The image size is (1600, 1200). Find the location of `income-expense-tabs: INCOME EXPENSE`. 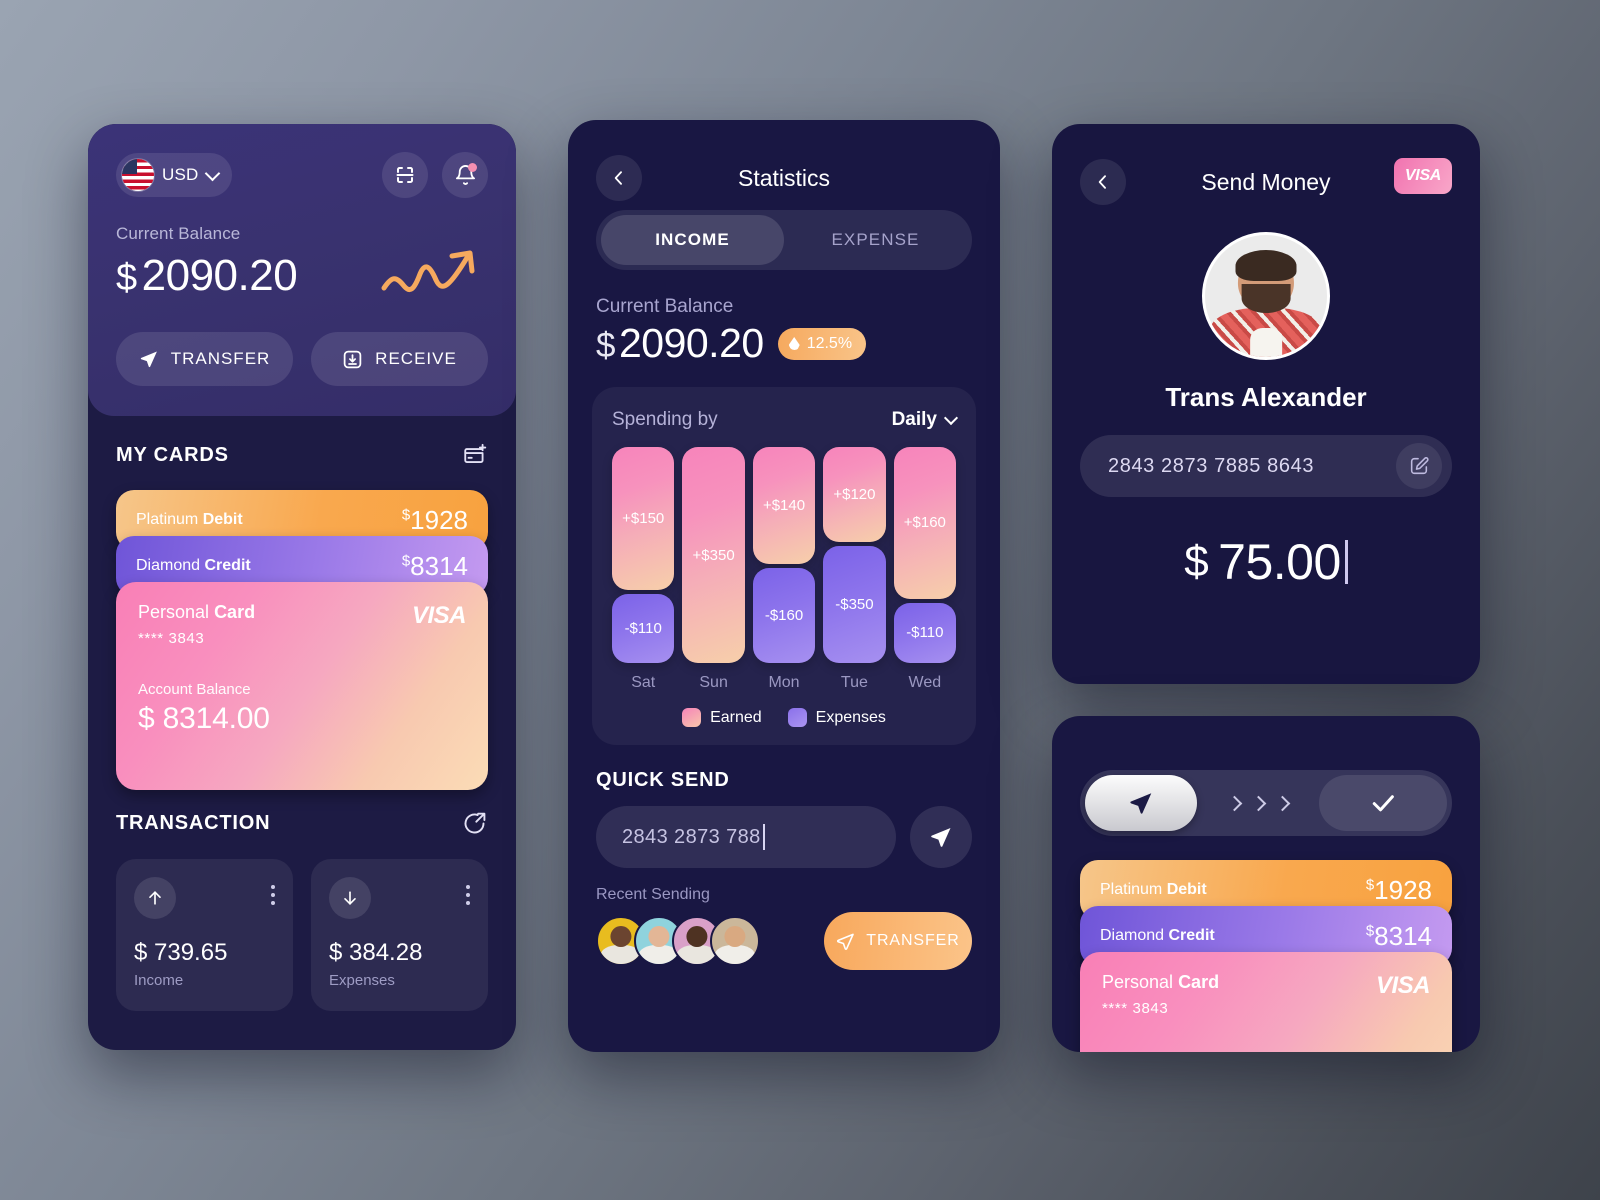

income-expense-tabs: INCOME EXPENSE is located at coordinates (784, 240).